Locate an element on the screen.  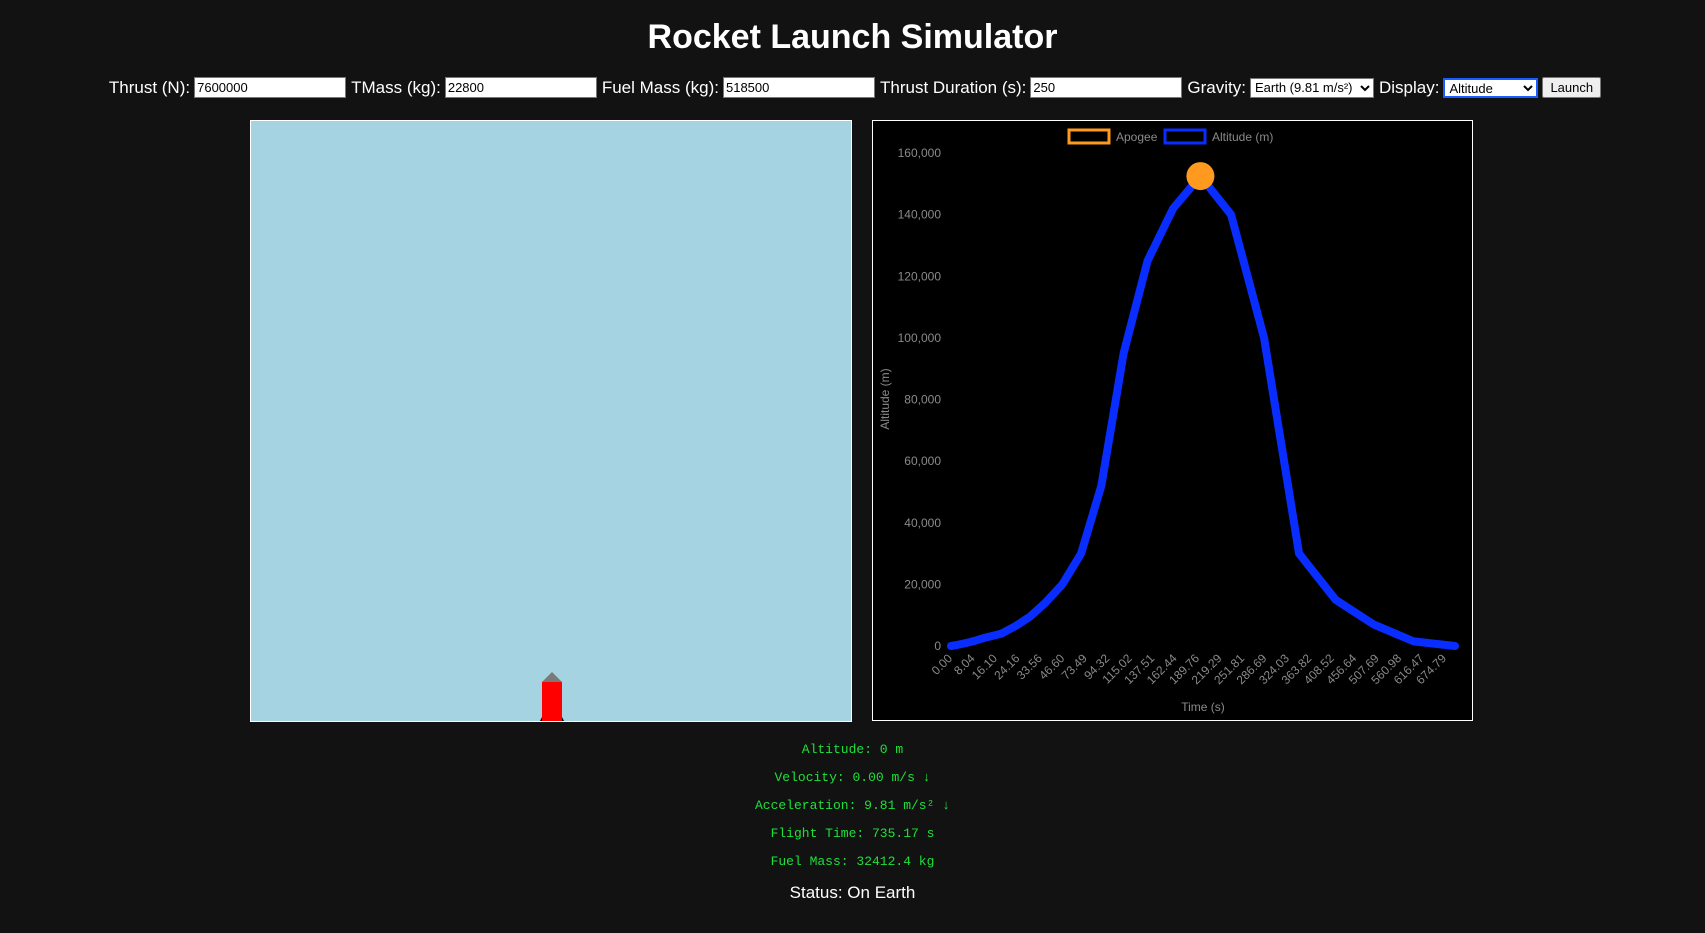
velocity-readout: Velocity: 0.00 m/s ↓ is located at coordinates (852, 777).